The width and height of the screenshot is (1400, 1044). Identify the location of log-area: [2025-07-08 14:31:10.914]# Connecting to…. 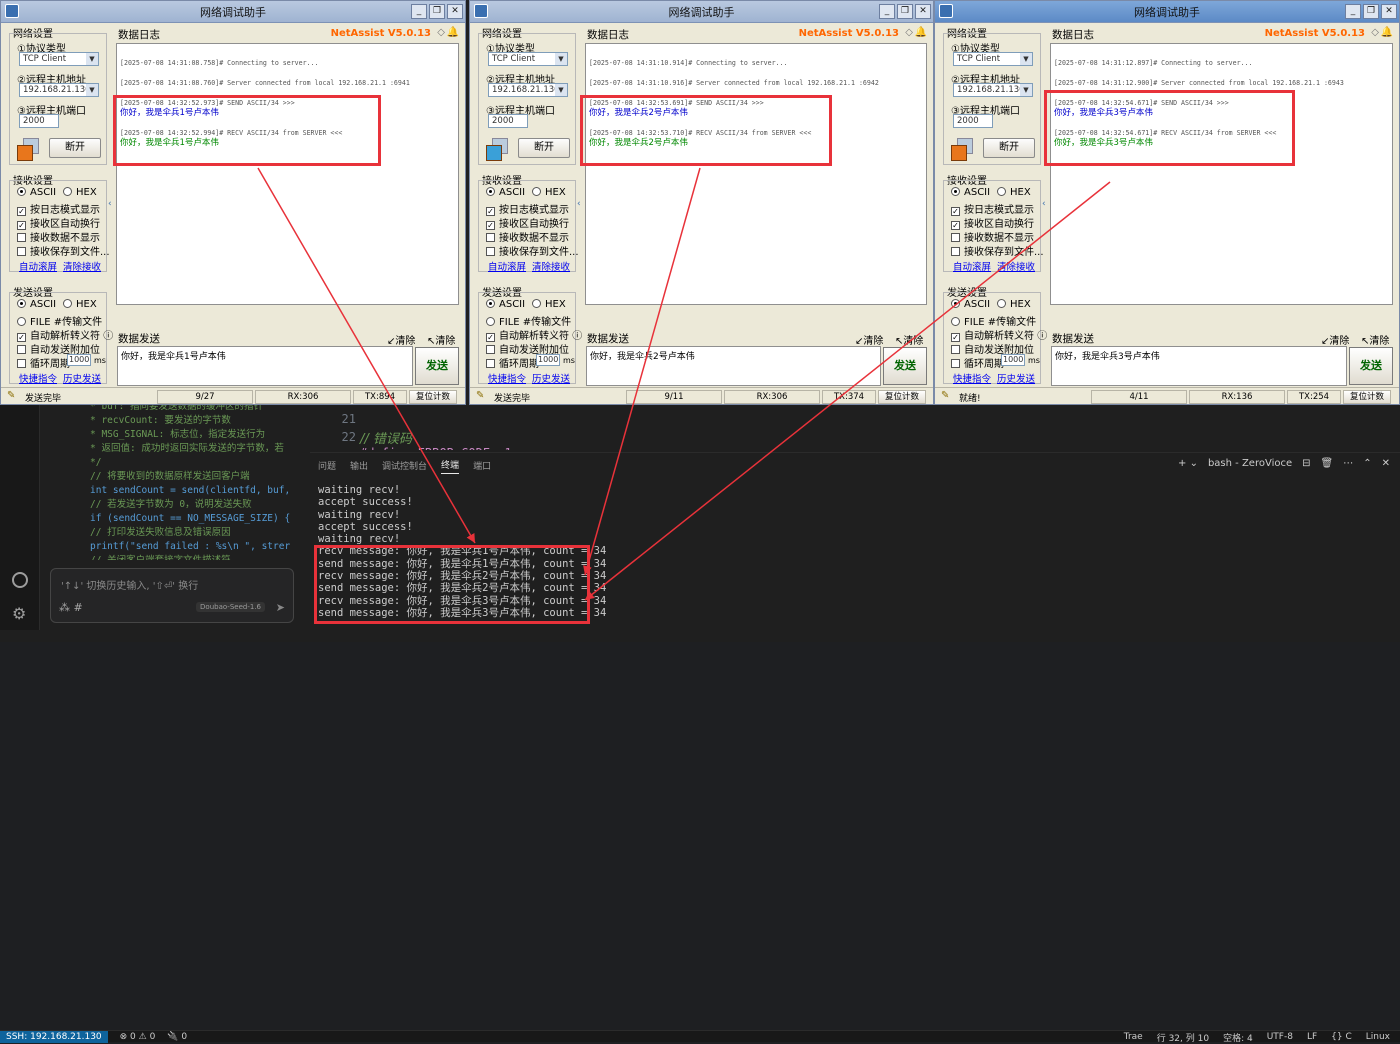
(756, 174).